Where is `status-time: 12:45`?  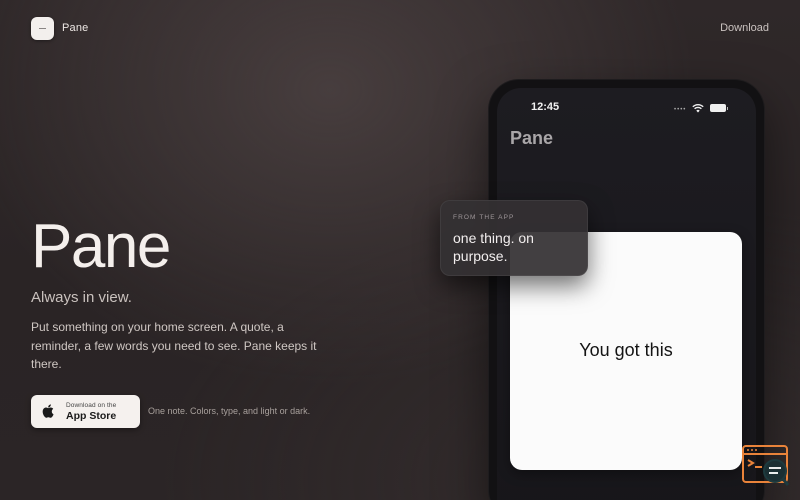 status-time: 12:45 is located at coordinates (545, 107).